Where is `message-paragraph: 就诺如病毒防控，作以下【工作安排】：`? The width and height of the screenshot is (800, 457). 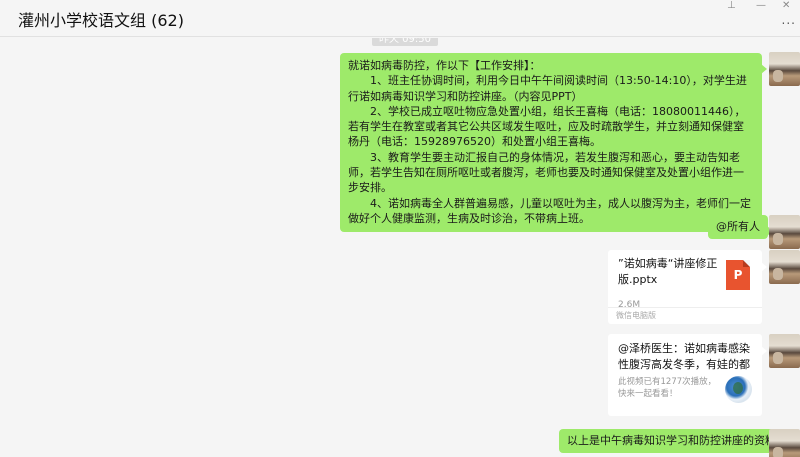 message-paragraph: 就诺如病毒防控，作以下【工作安排】： is located at coordinates (444, 65).